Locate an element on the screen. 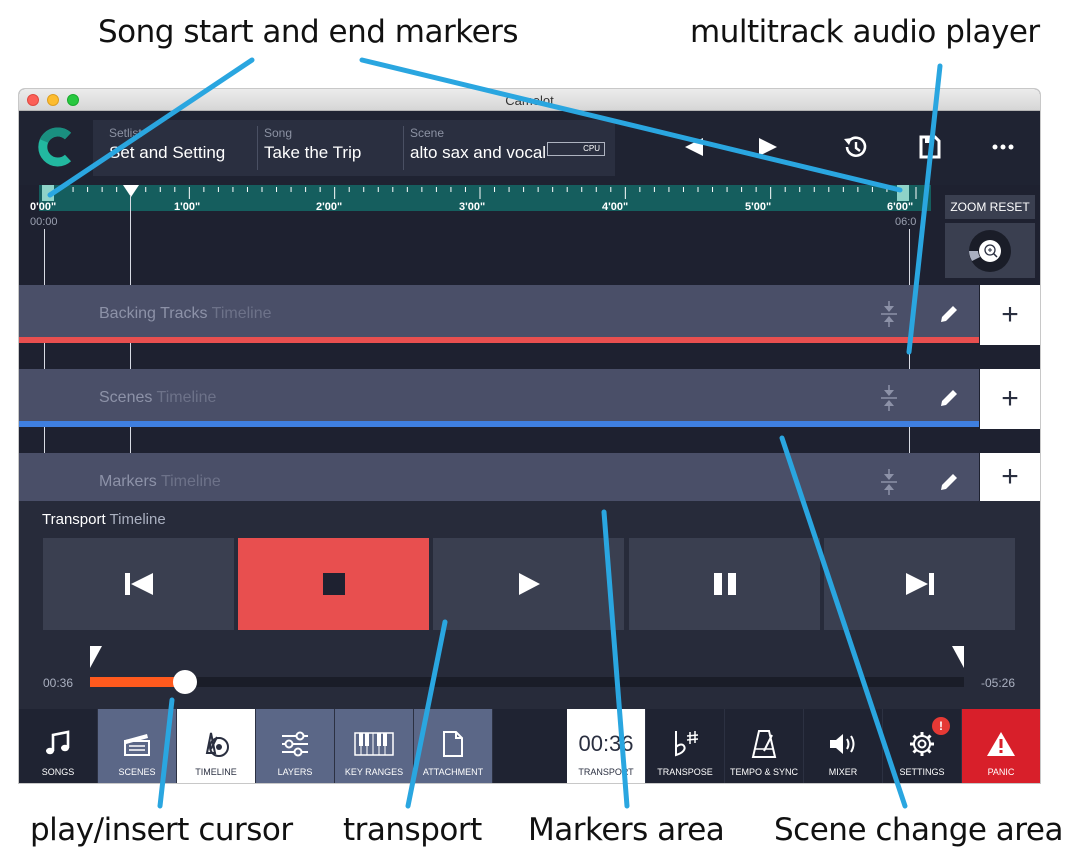 This screenshot has height=865, width=1069. setlist-field: Setlist Set and Setting is located at coordinates (178, 148).